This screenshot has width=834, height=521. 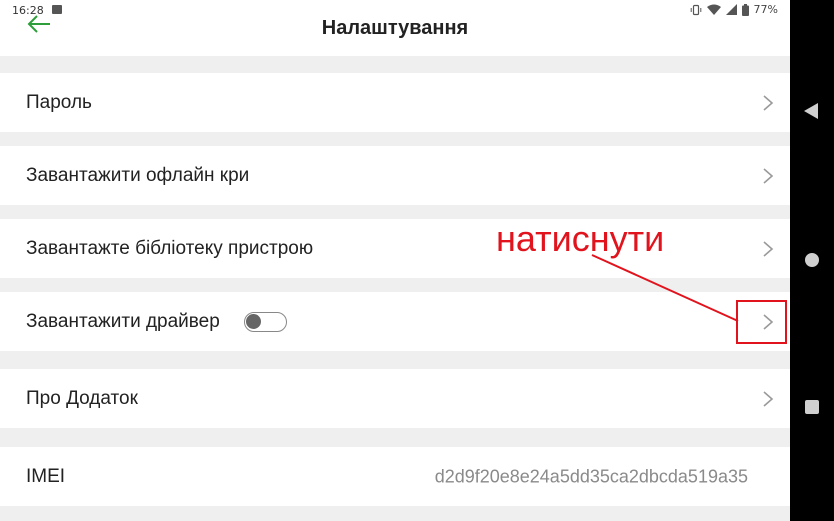 I want to click on page-title: Налаштування, so click(x=395, y=28).